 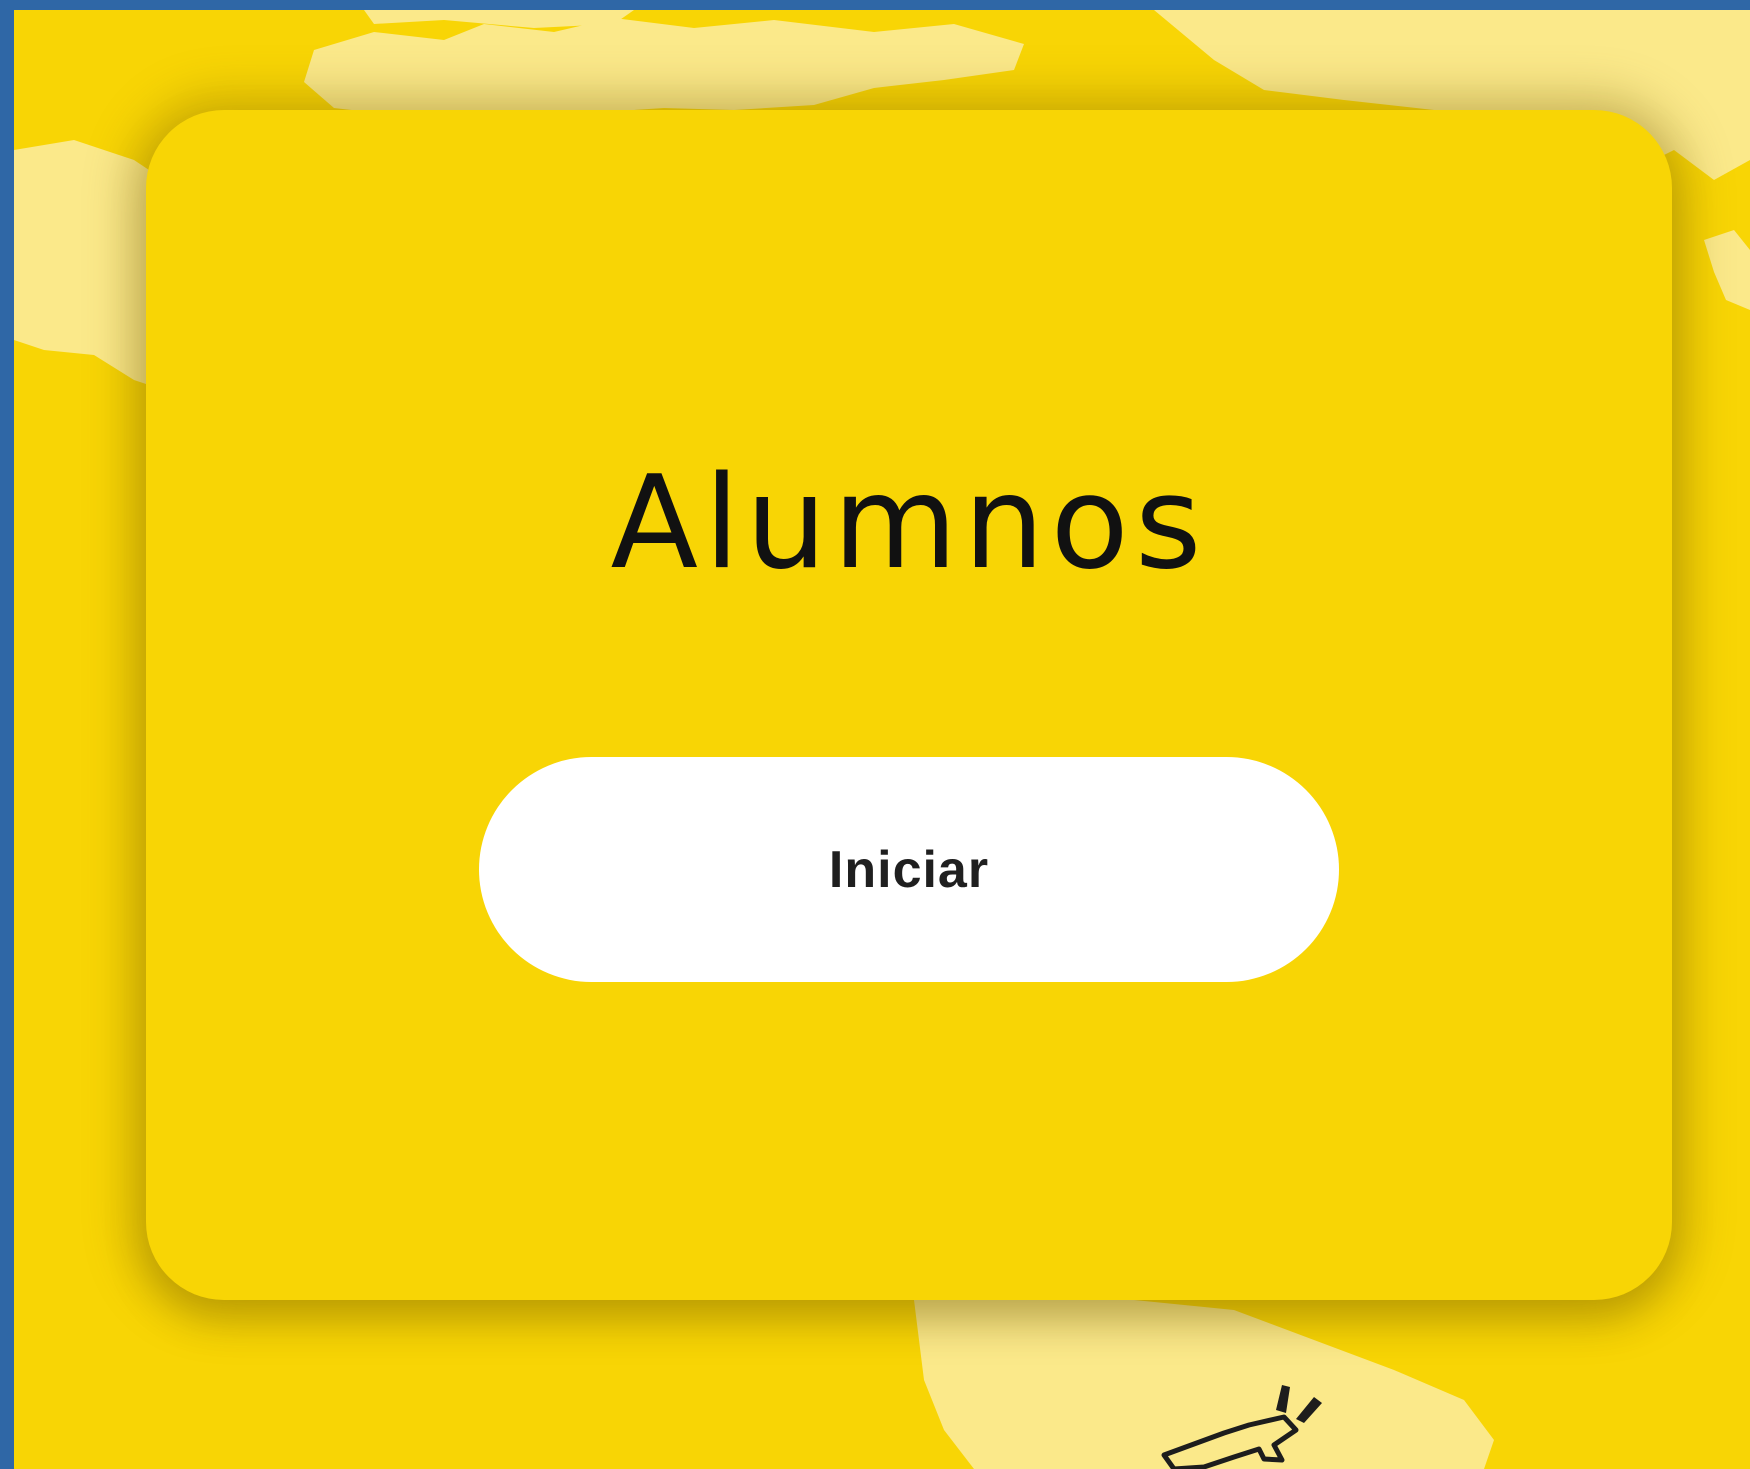 What do you see at coordinates (909, 869) in the screenshot?
I see `start-button: Iniciar` at bounding box center [909, 869].